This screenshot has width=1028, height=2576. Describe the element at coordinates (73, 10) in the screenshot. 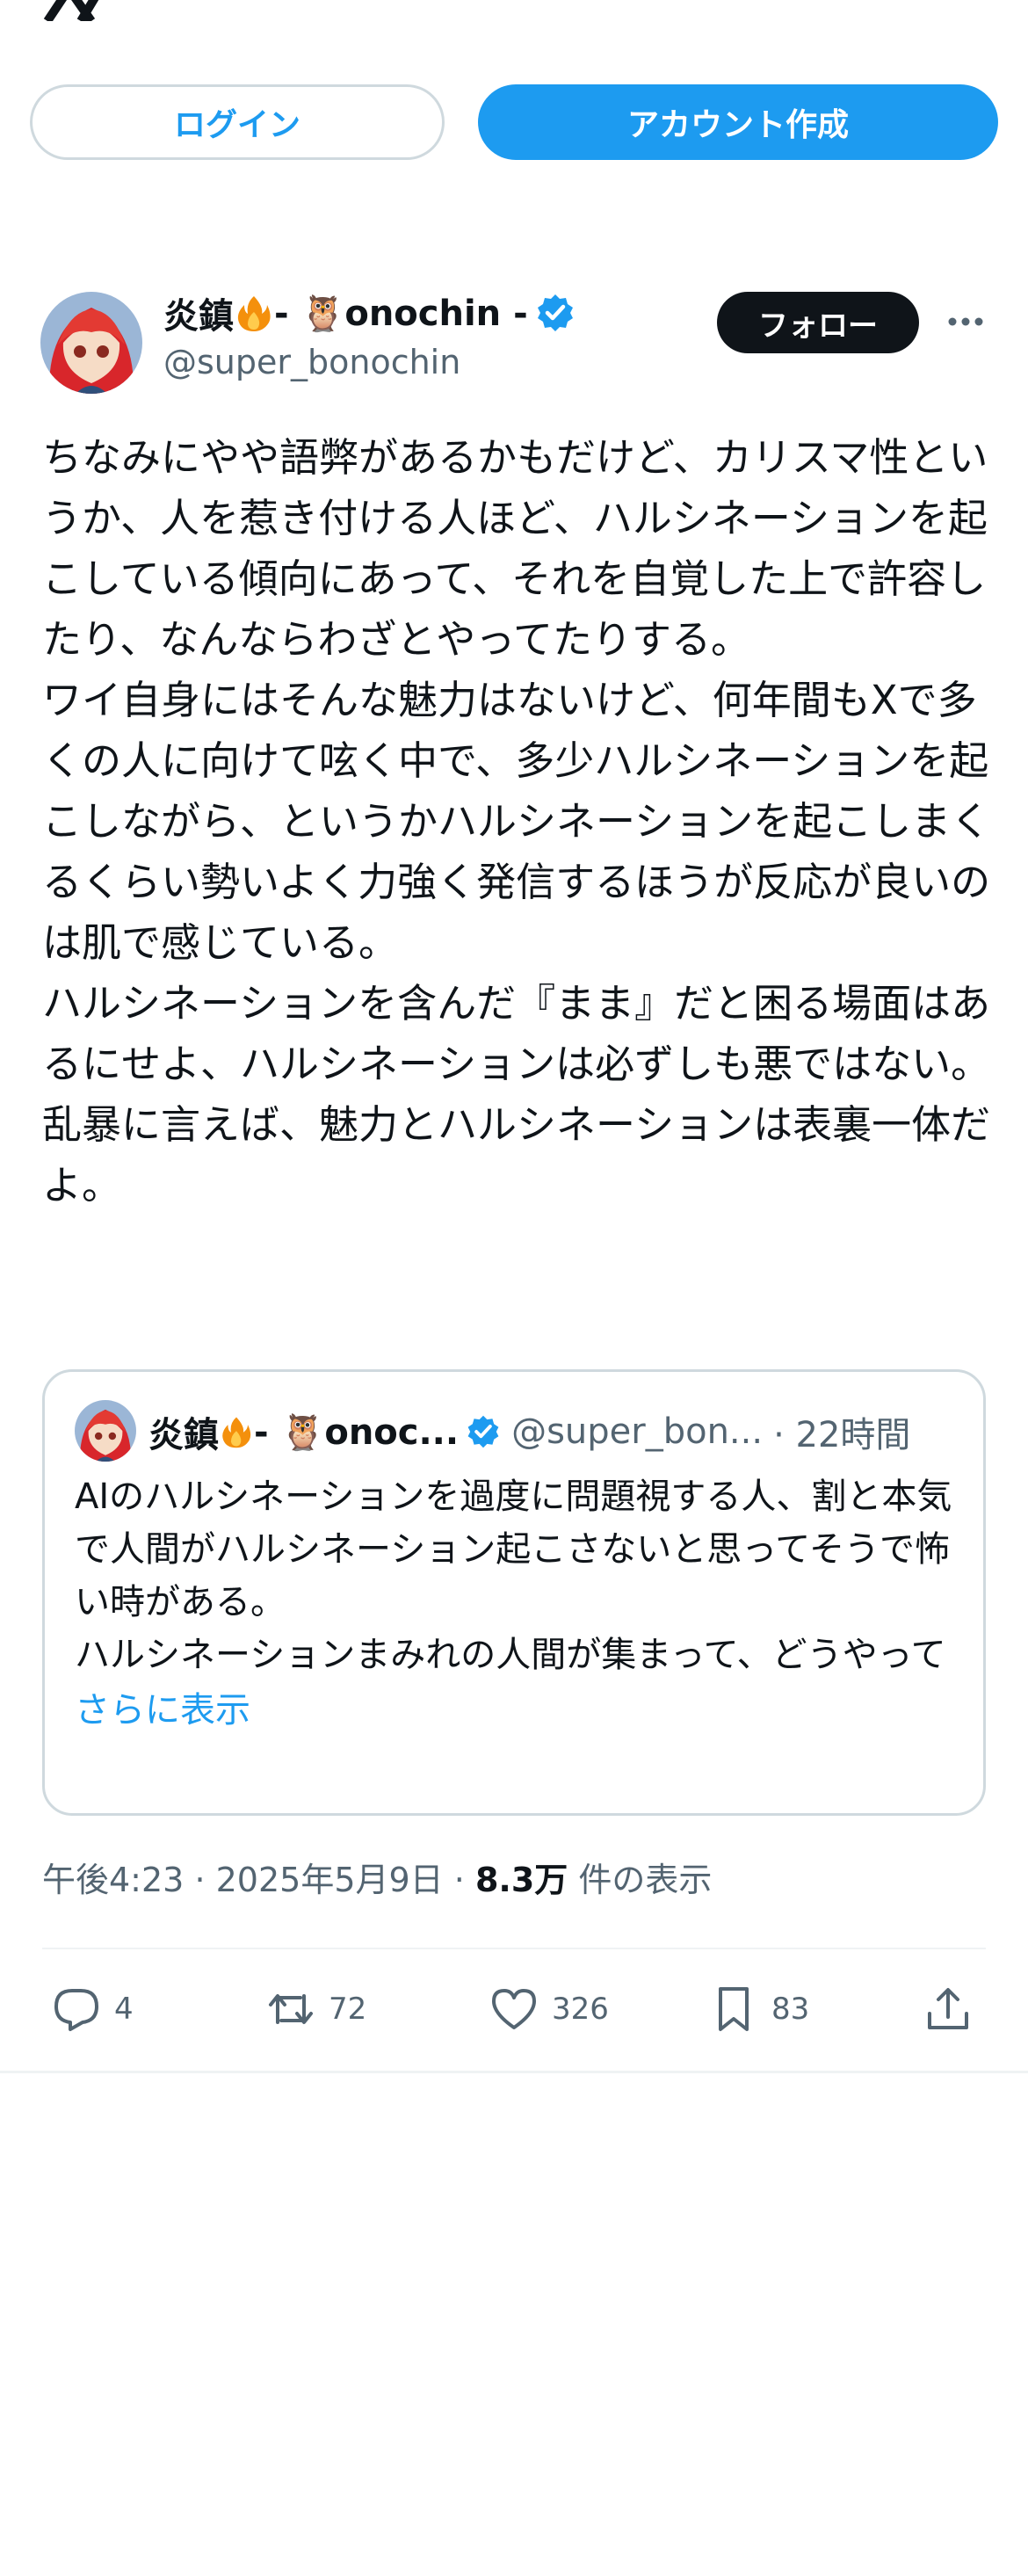

I see `x-logo-icon` at that location.